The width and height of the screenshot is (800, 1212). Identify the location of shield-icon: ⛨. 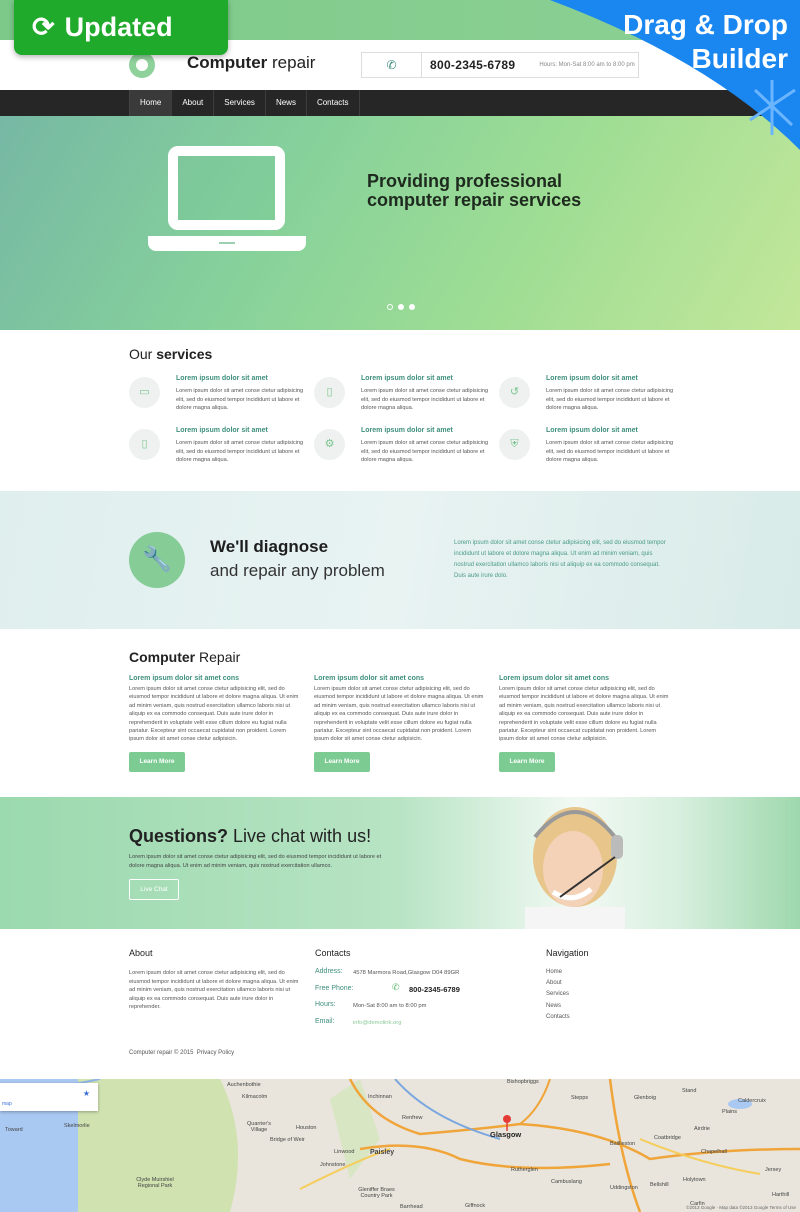
(514, 444).